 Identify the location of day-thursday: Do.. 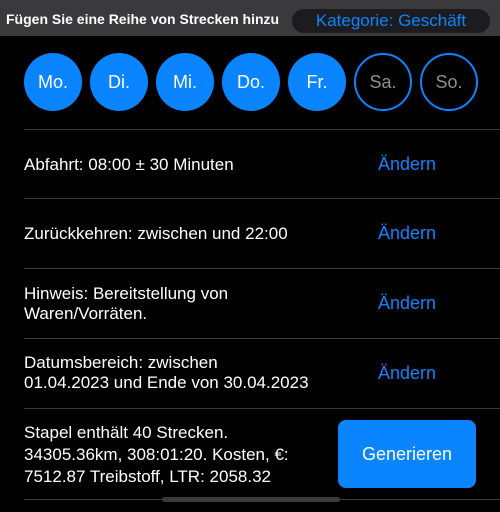
(251, 82).